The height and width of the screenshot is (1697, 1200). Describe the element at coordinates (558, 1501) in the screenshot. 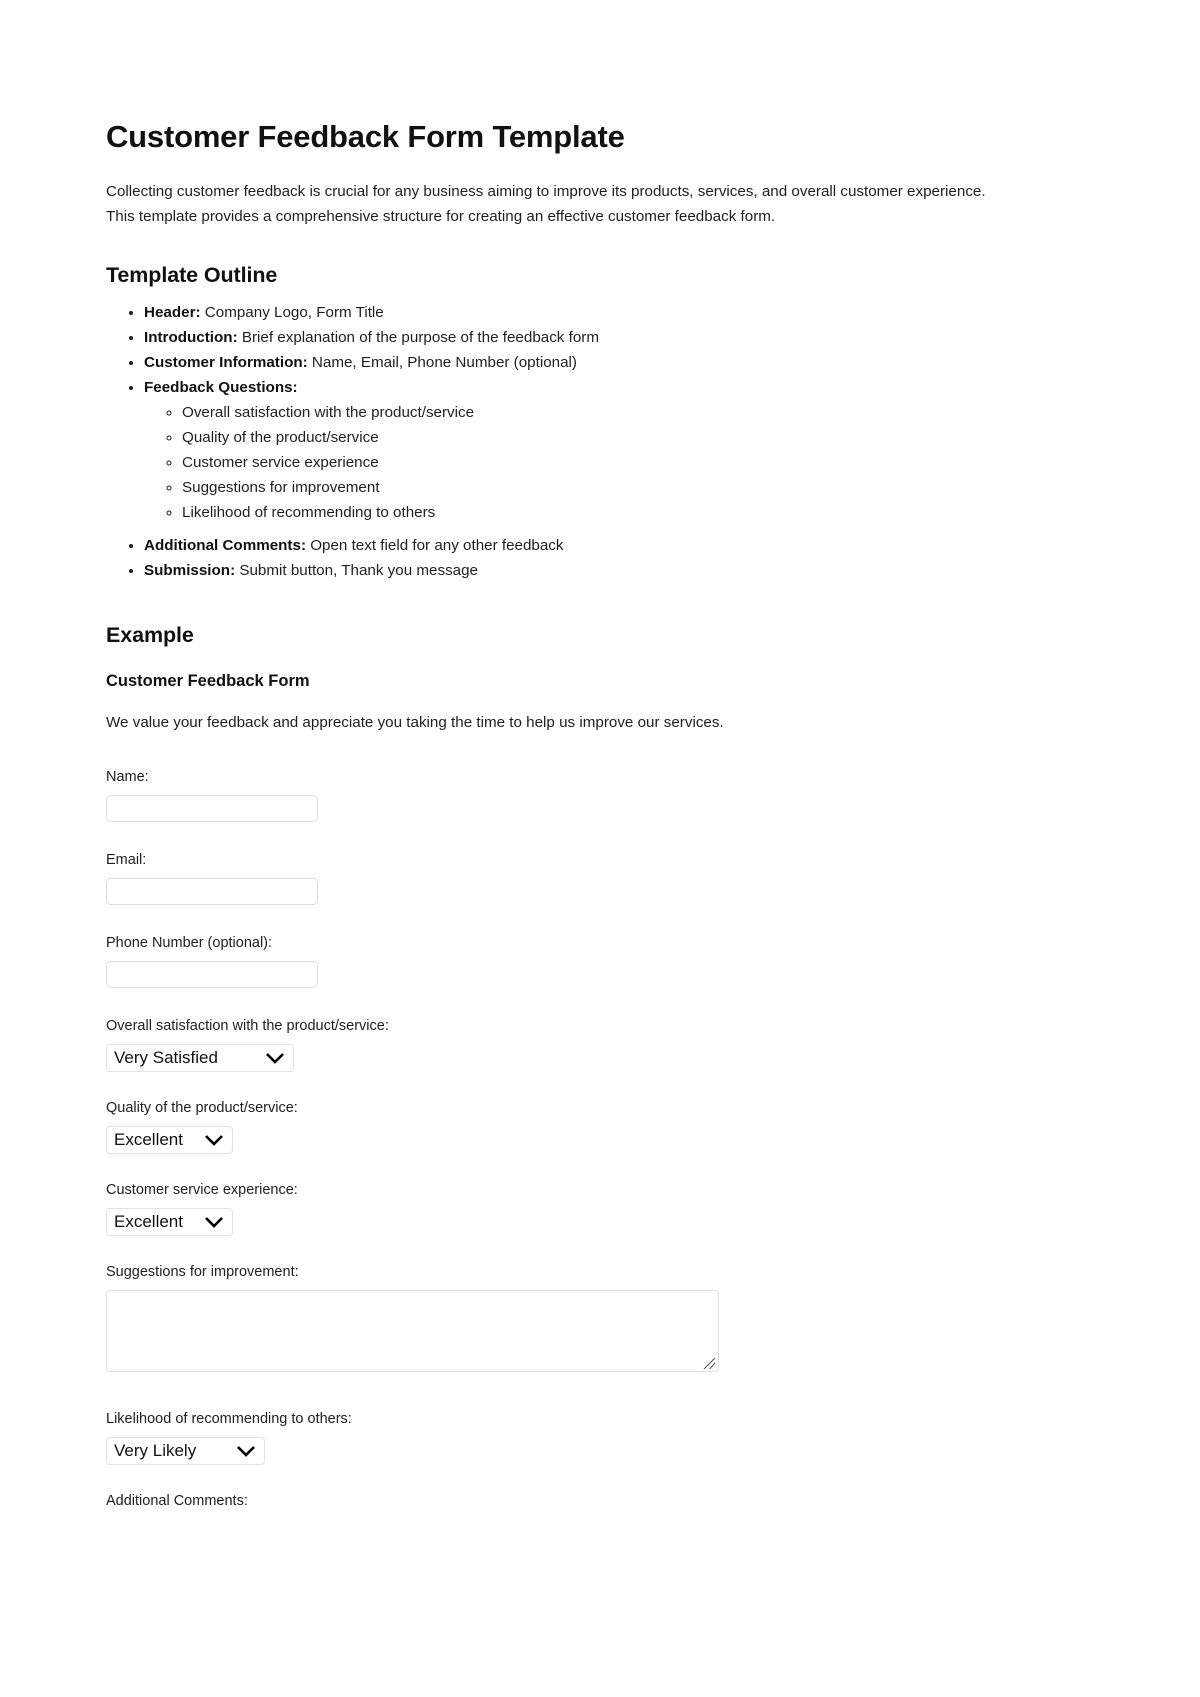

I see `field-additional-comments: Additional Comments:` at that location.